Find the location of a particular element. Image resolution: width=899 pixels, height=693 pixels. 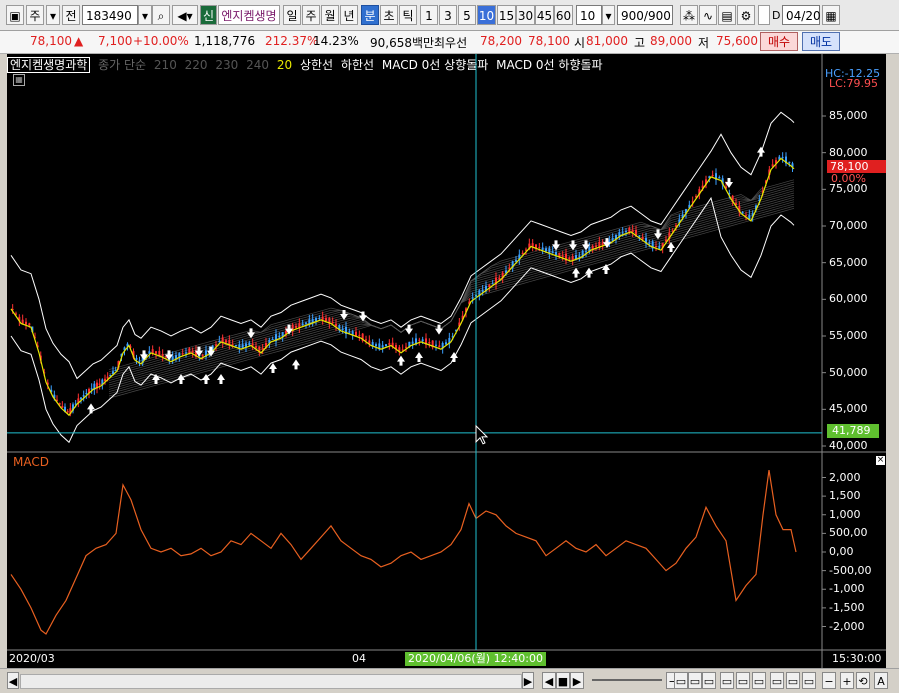

interval-45: 45 is located at coordinates (544, 15).